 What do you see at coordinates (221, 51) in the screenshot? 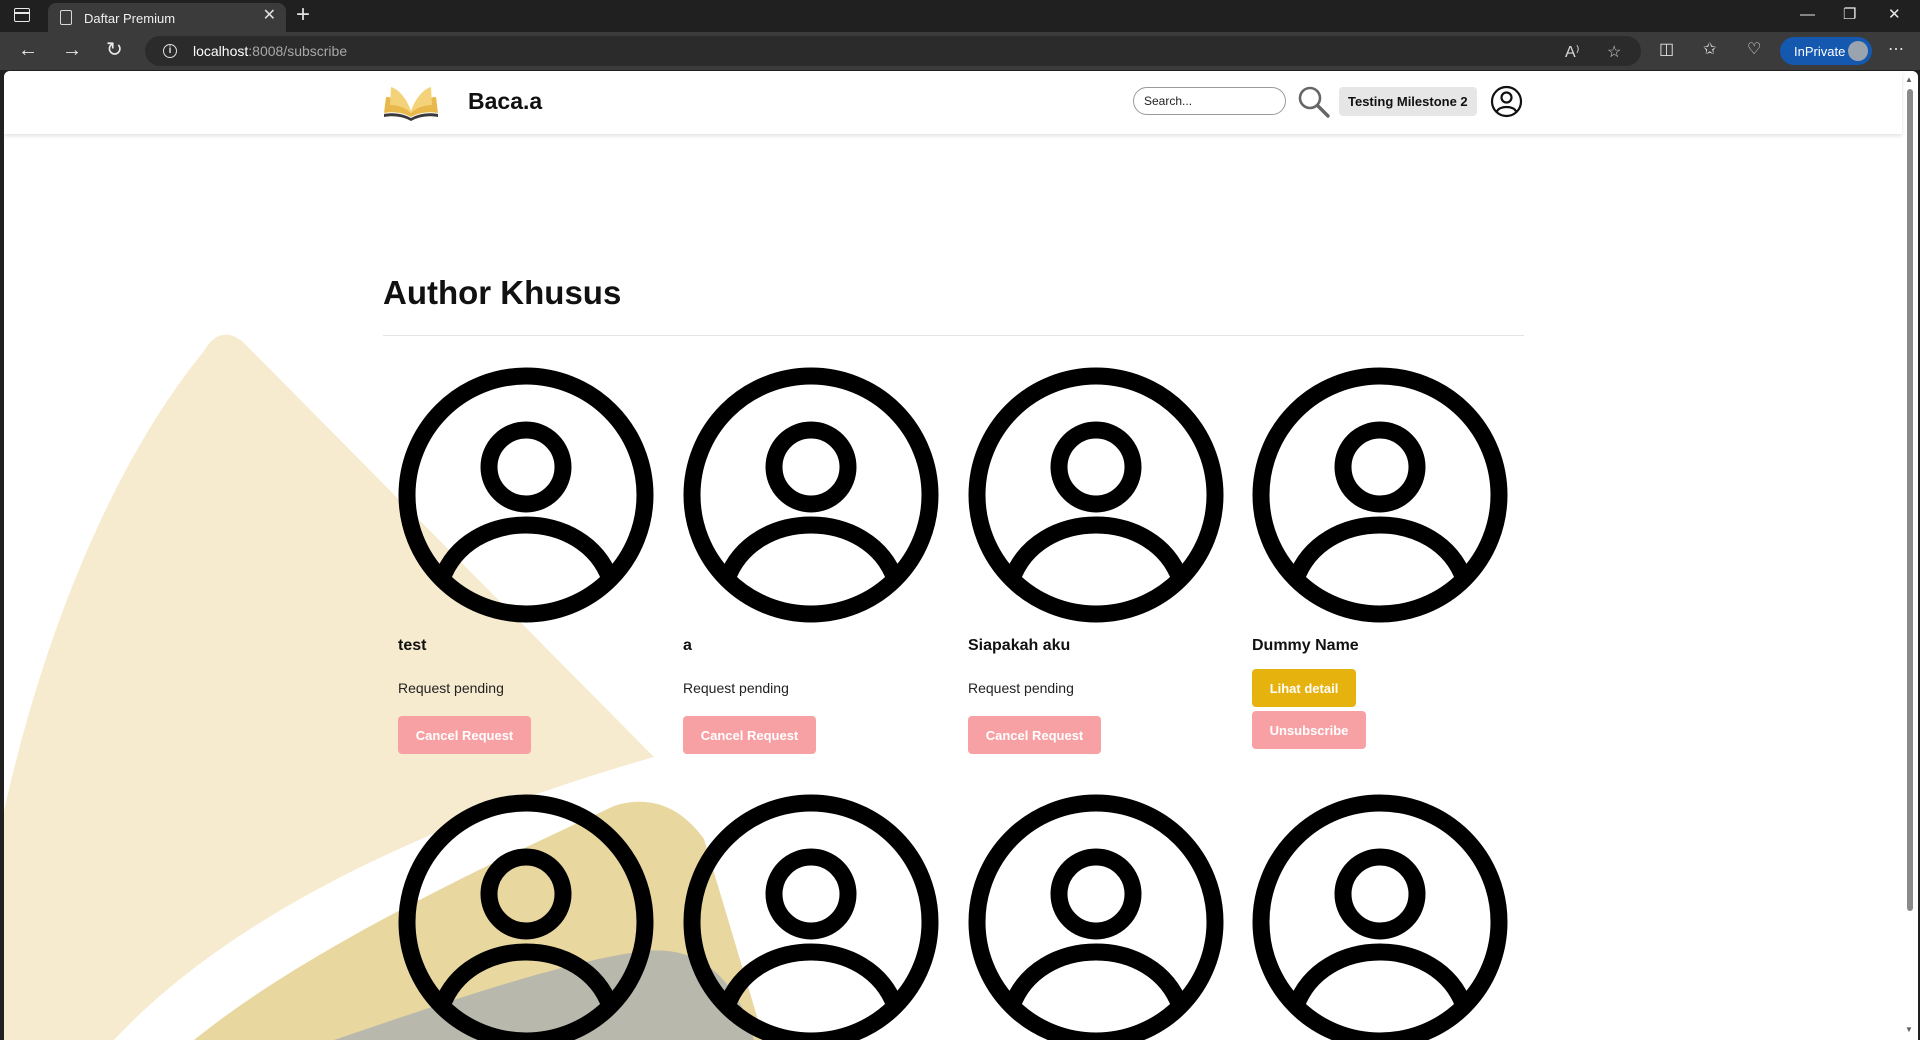
I see `url-host: localhost` at bounding box center [221, 51].